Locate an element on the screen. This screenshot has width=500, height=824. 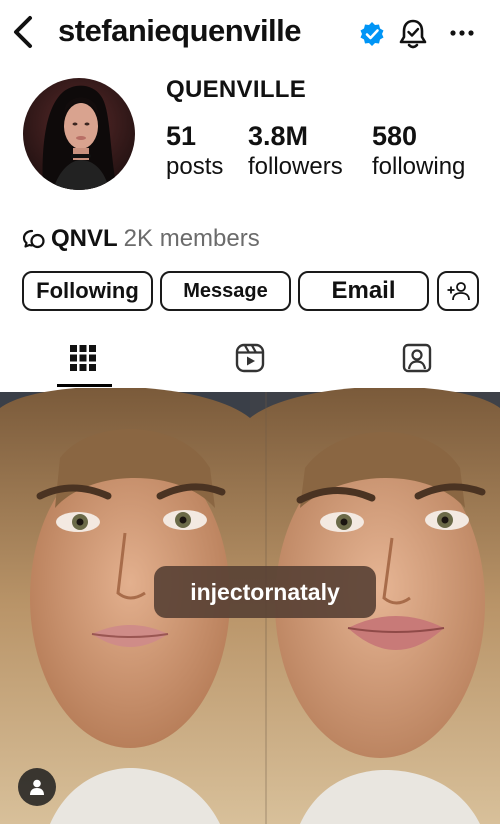
broadcast-channel-link: QNVL 2K members is located at coordinates (140, 239).